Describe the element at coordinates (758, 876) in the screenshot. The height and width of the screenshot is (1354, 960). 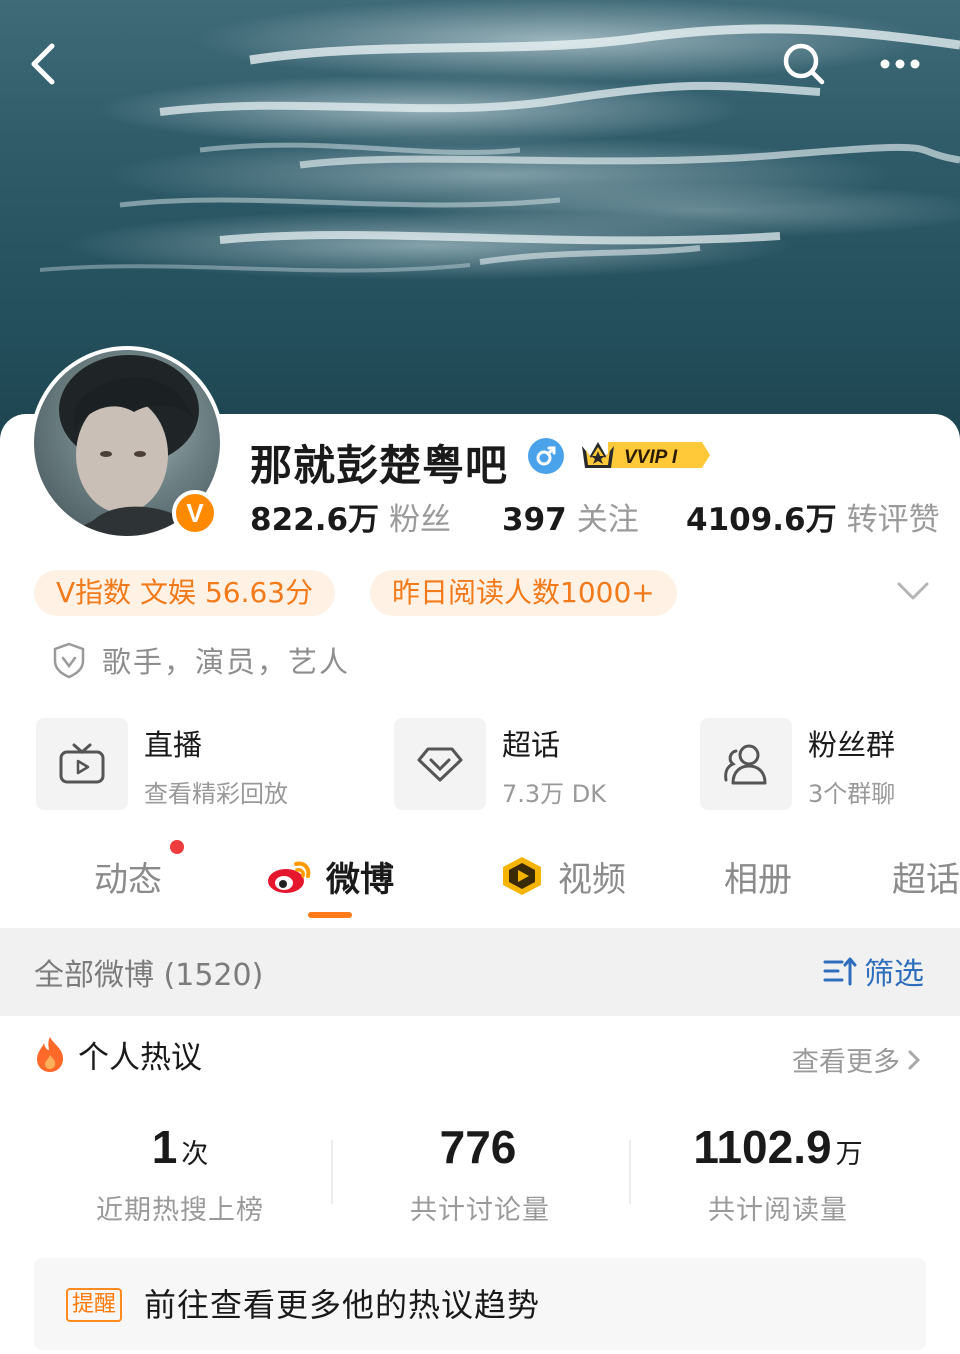
I see `tab-album: 相册` at that location.